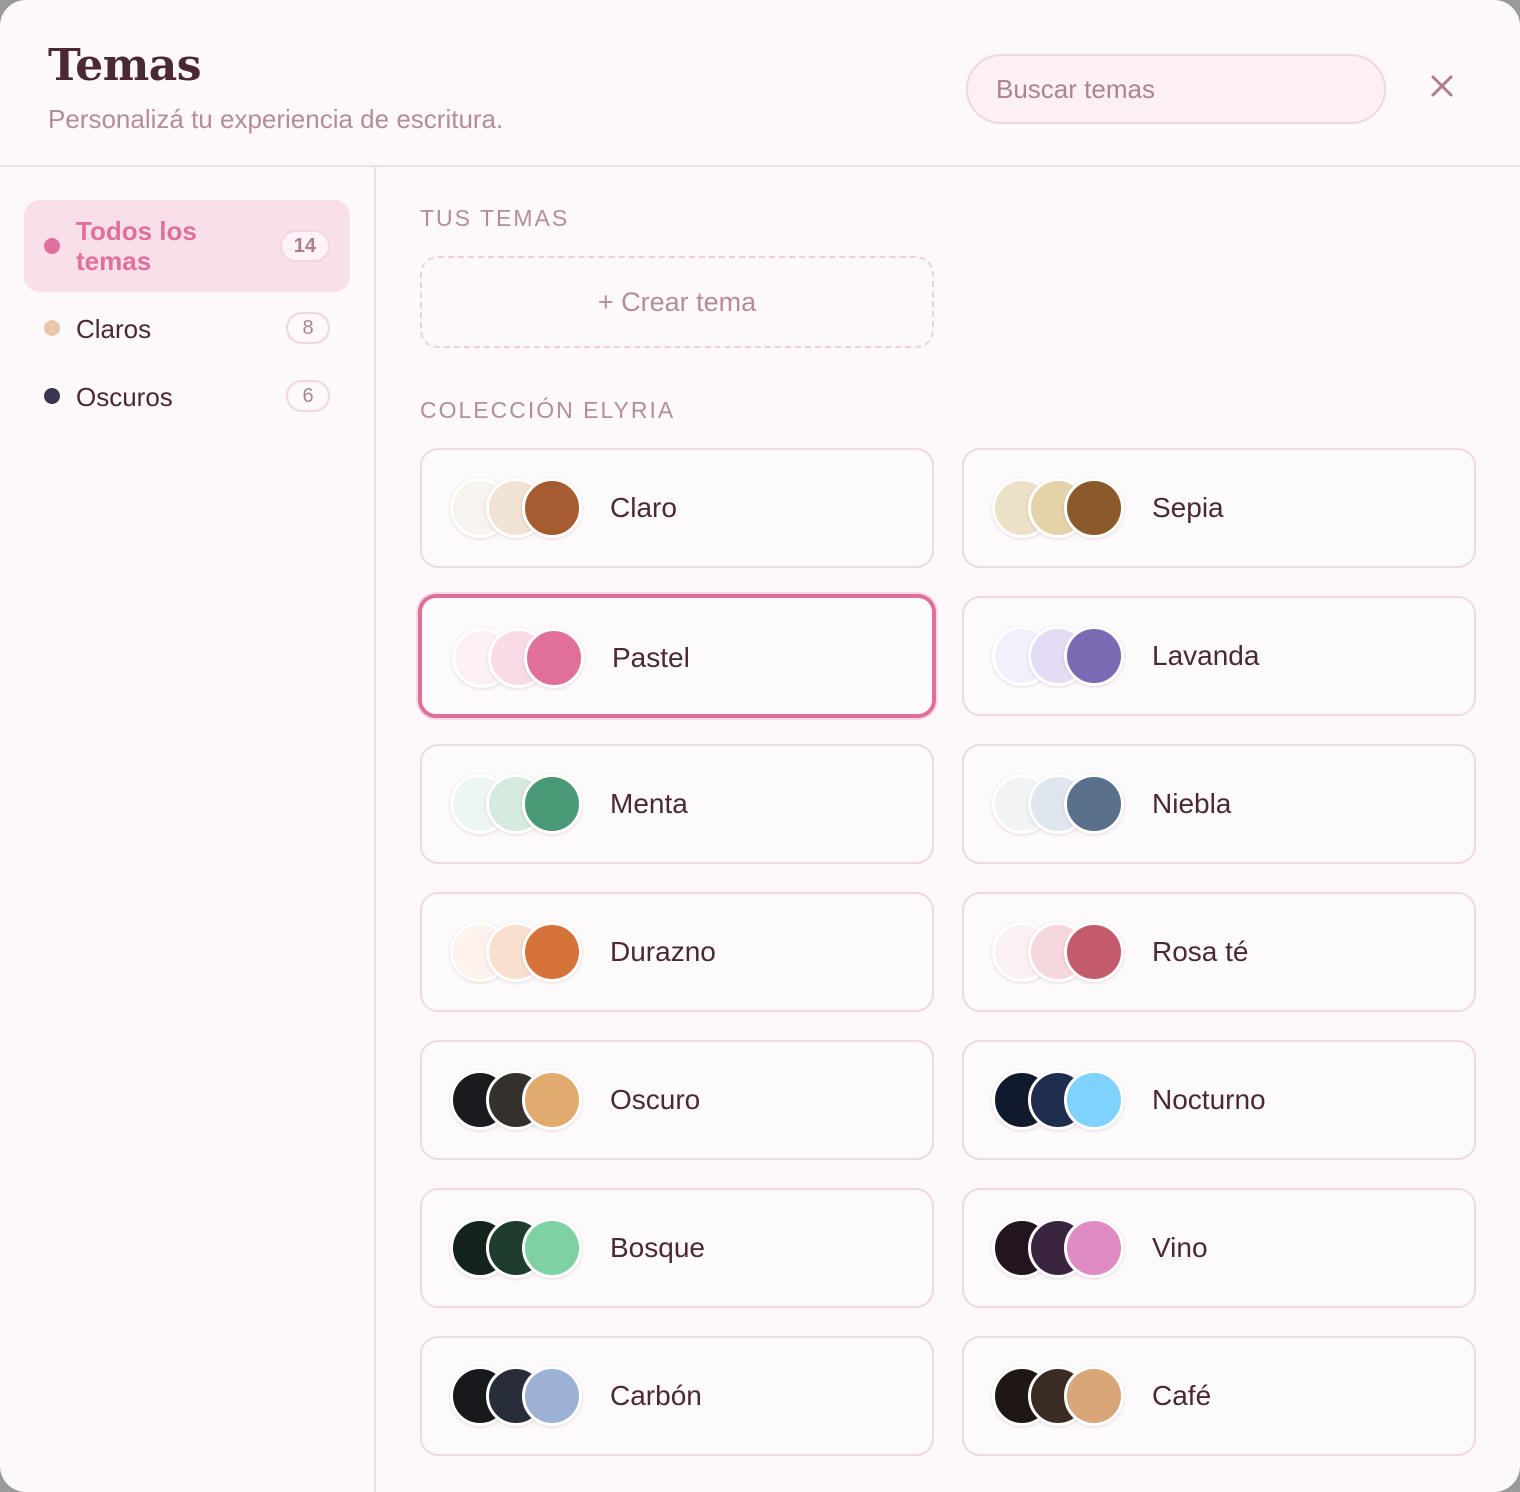  I want to click on theme-card: Oscuro, so click(677, 1100).